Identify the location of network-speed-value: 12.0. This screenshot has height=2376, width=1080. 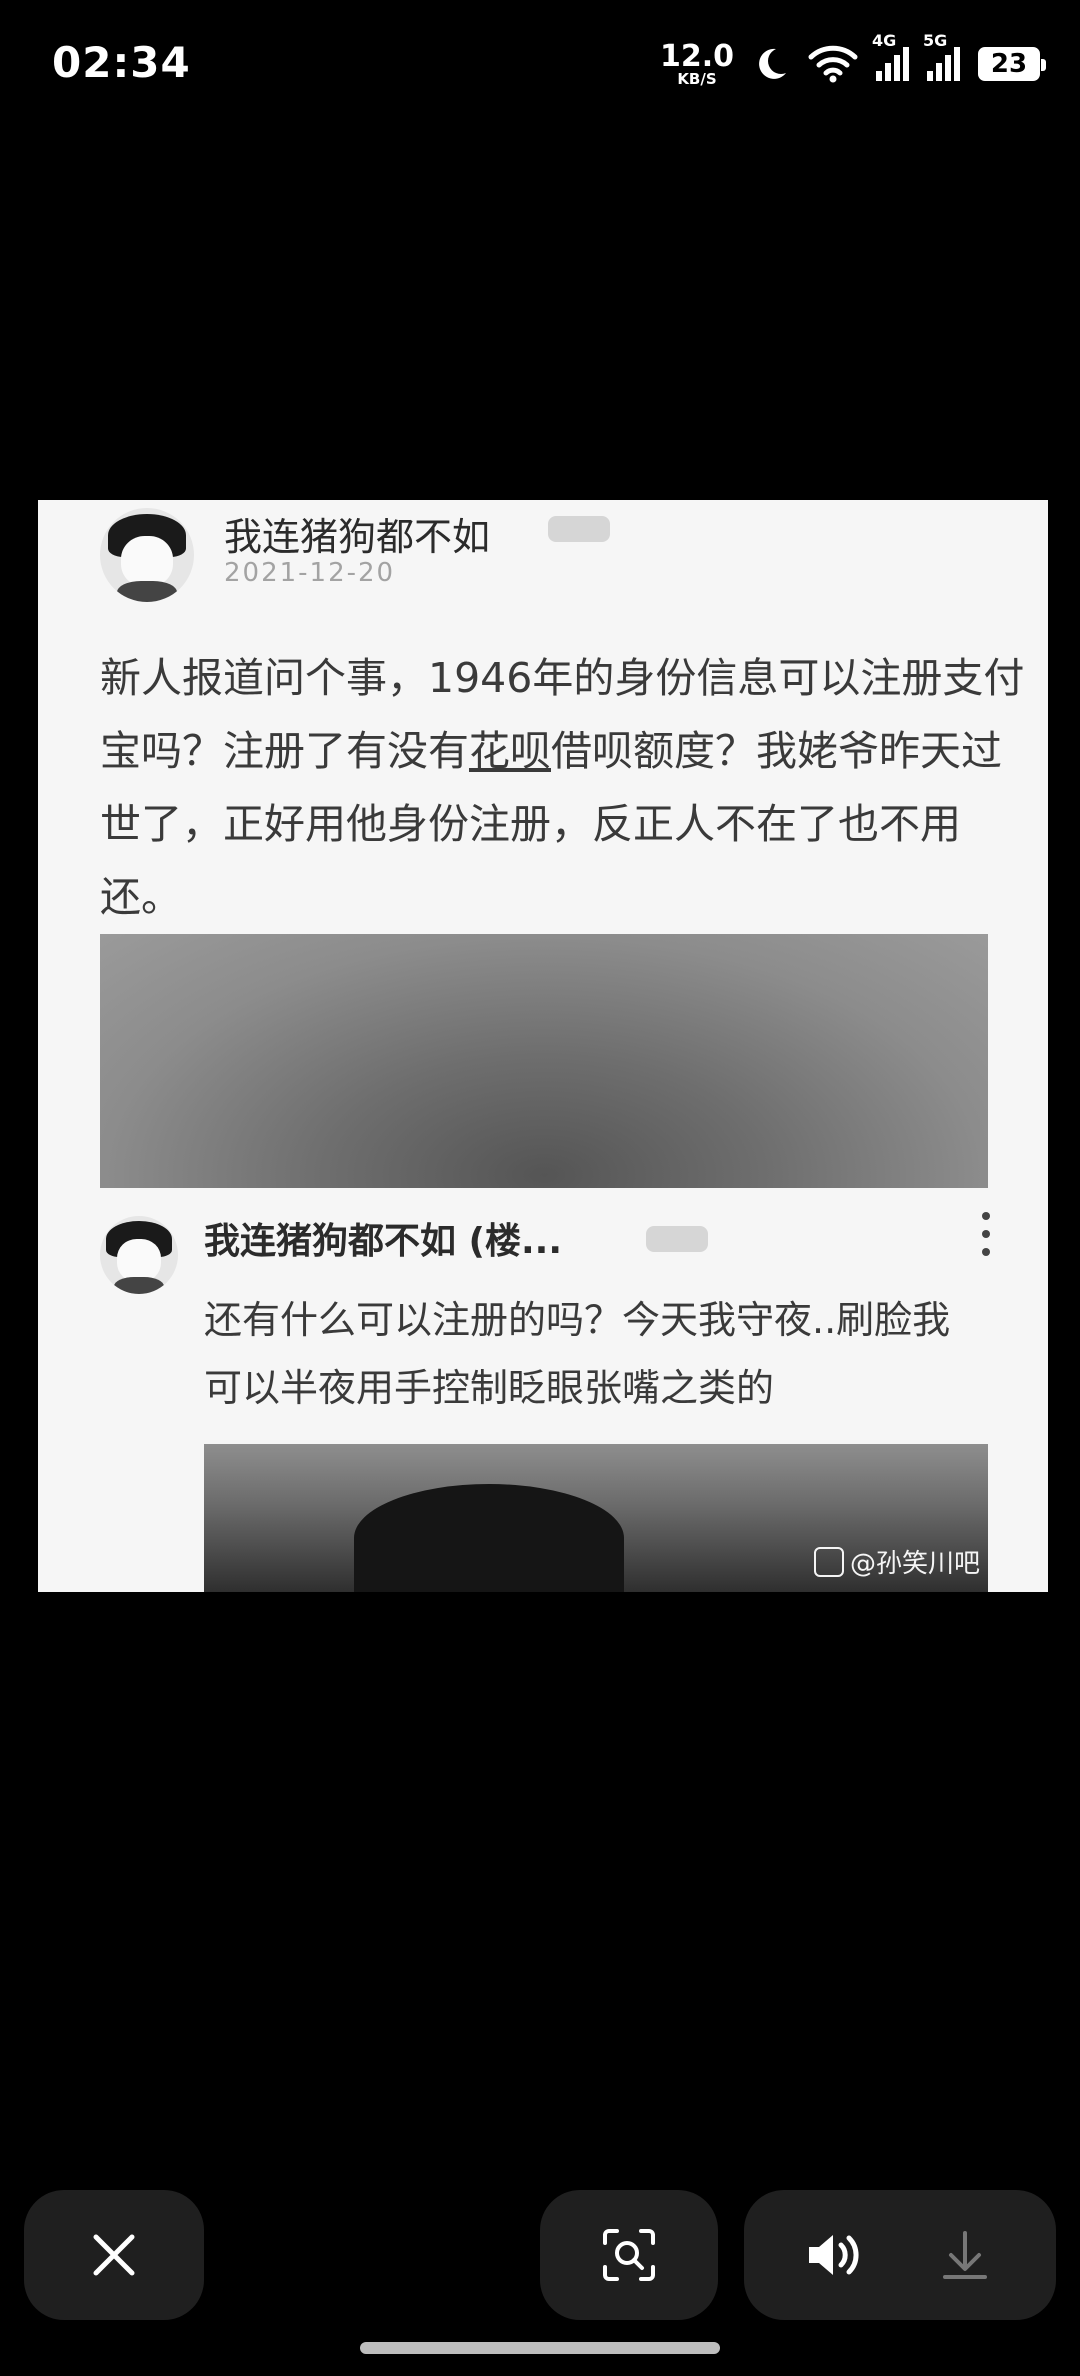
(696, 56).